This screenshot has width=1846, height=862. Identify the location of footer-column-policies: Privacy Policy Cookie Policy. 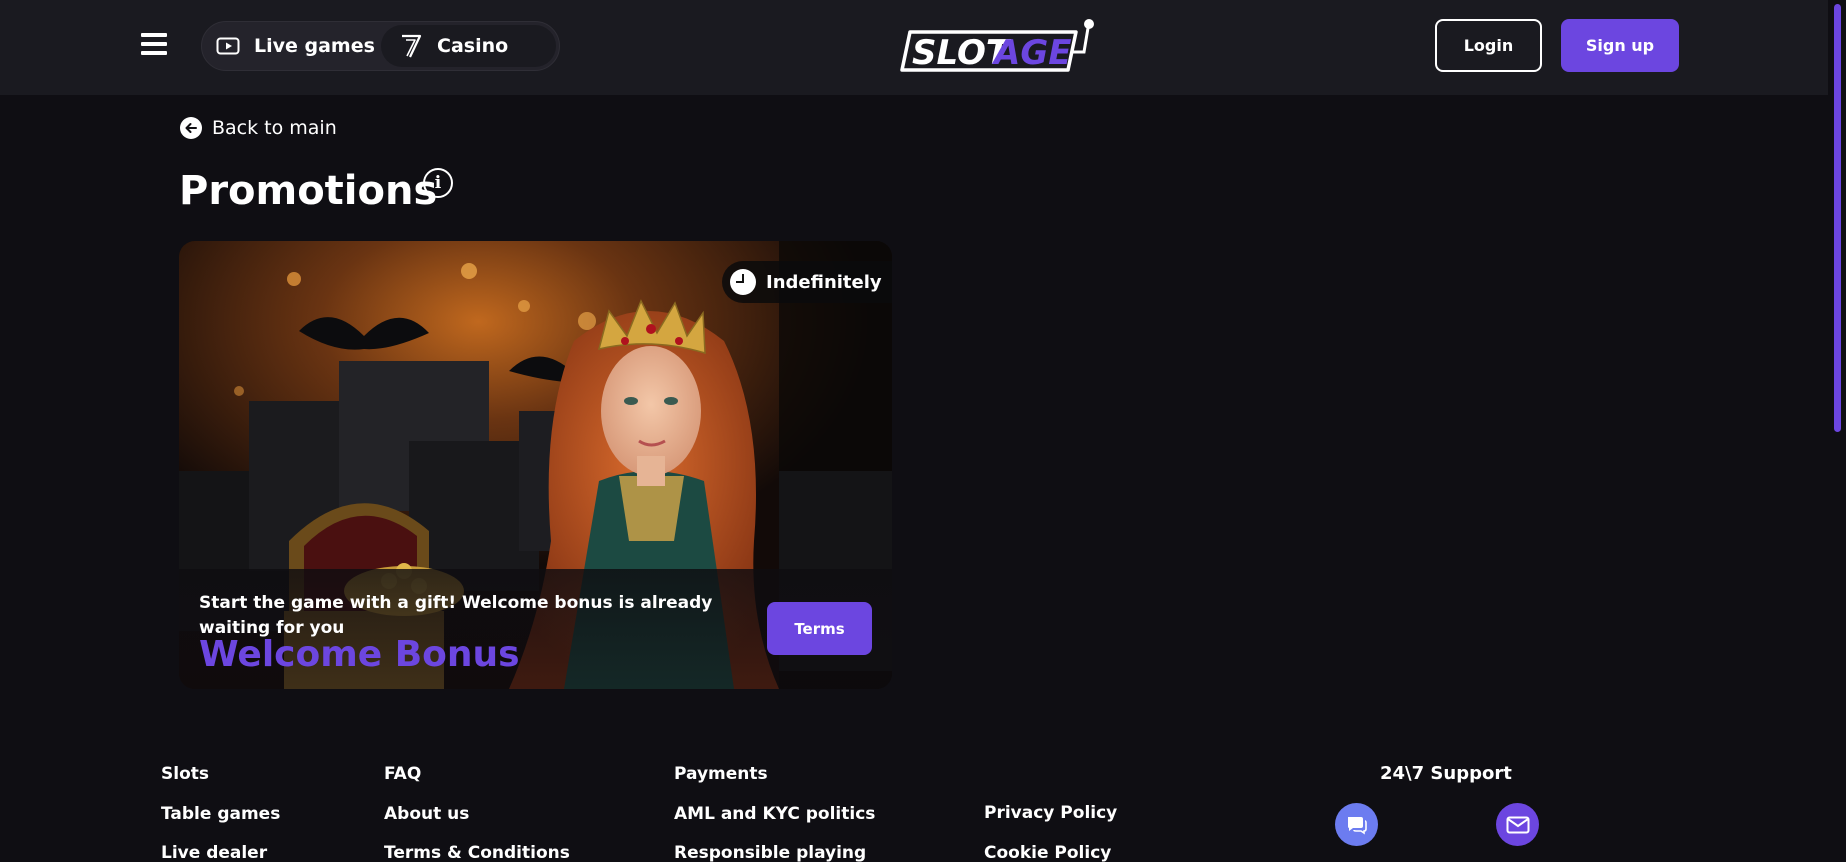
(1050, 832).